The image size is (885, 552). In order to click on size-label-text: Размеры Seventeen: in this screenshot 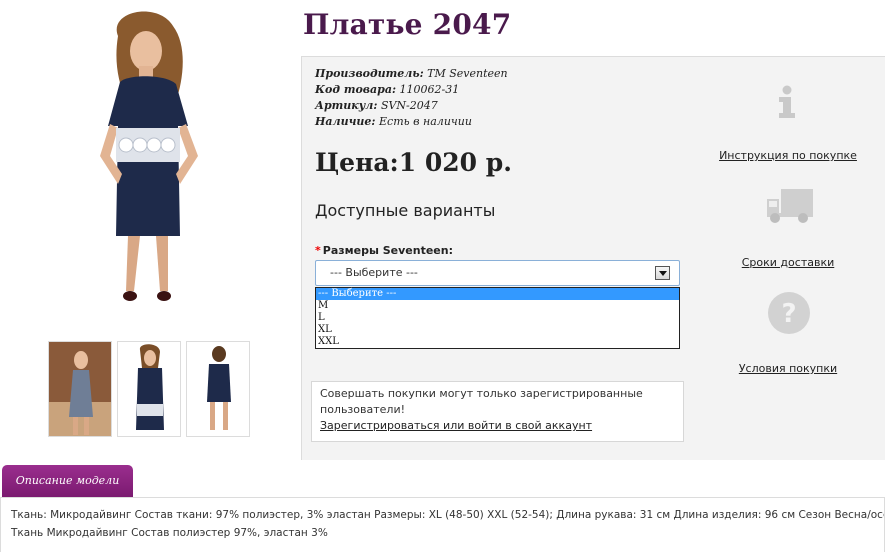, I will do `click(387, 250)`.